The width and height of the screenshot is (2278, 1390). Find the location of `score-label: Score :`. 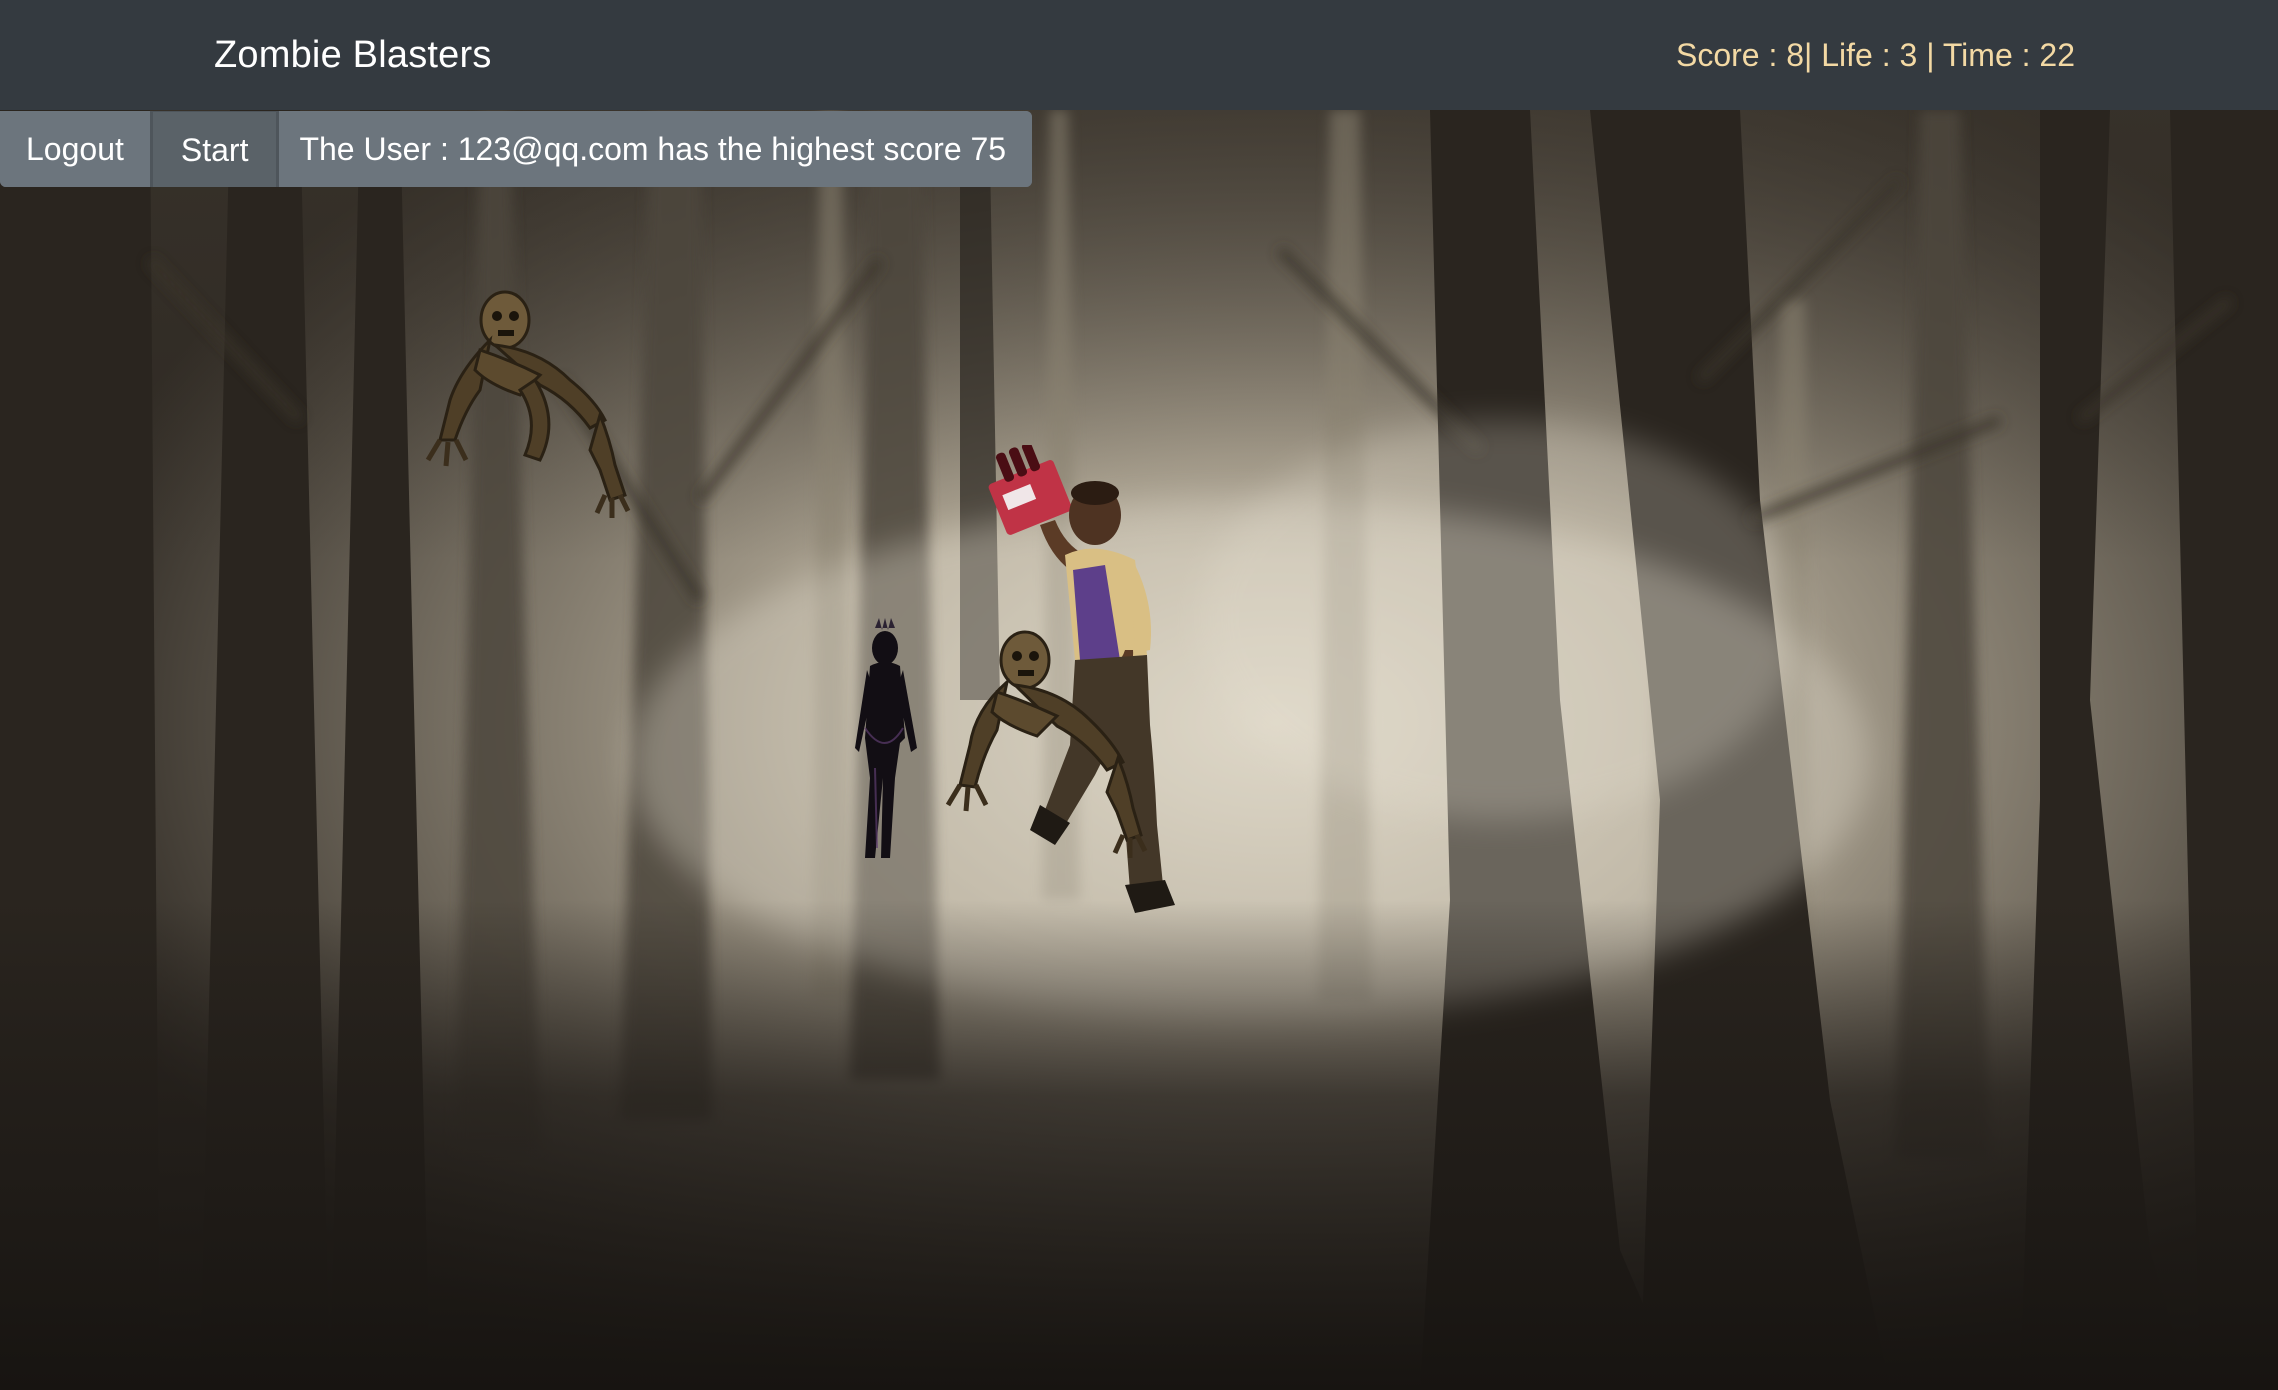

score-label: Score : is located at coordinates (1731, 55).